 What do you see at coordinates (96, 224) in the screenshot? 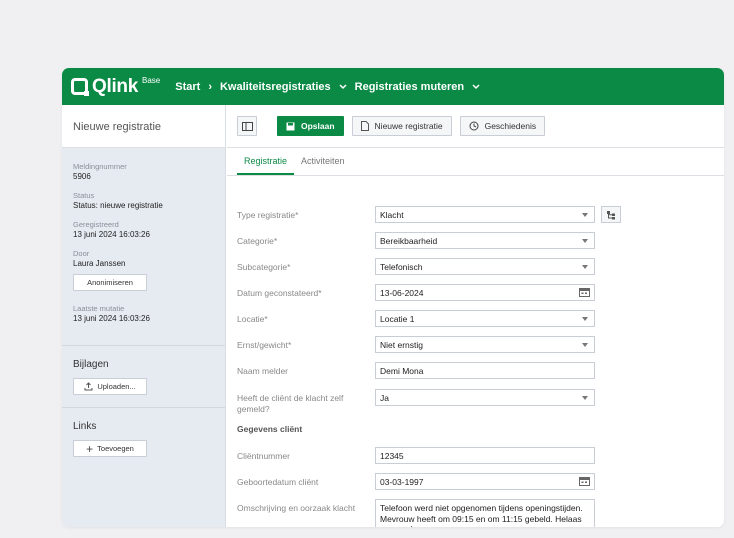
I see `meta-label: Geregistreerd` at bounding box center [96, 224].